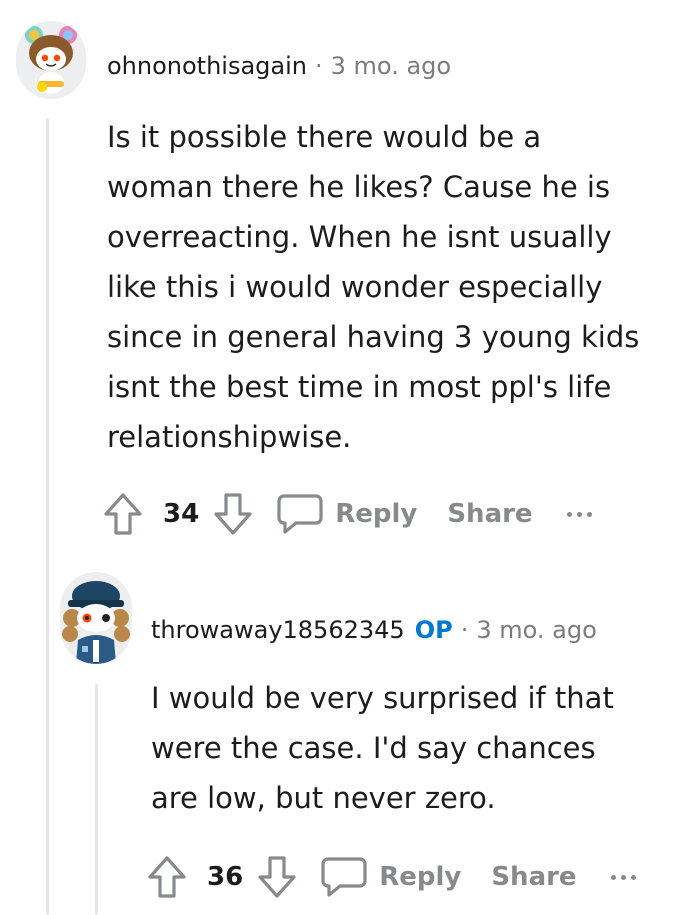 Image resolution: width=700 pixels, height=915 pixels. What do you see at coordinates (229, 437) in the screenshot?
I see `comment-line: relationshipwise.` at bounding box center [229, 437].